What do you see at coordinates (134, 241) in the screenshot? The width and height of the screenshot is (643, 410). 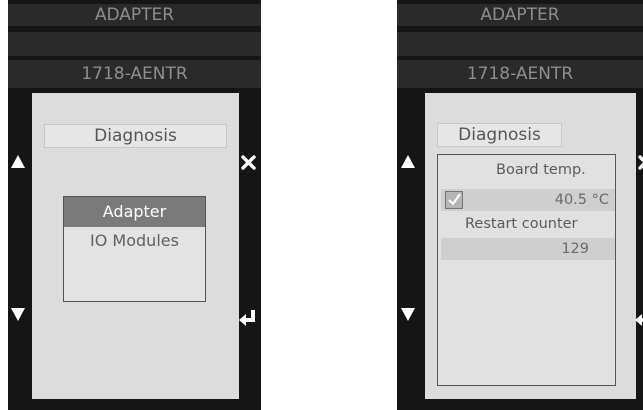 I see `menu-item-io-modules: IO Modules` at bounding box center [134, 241].